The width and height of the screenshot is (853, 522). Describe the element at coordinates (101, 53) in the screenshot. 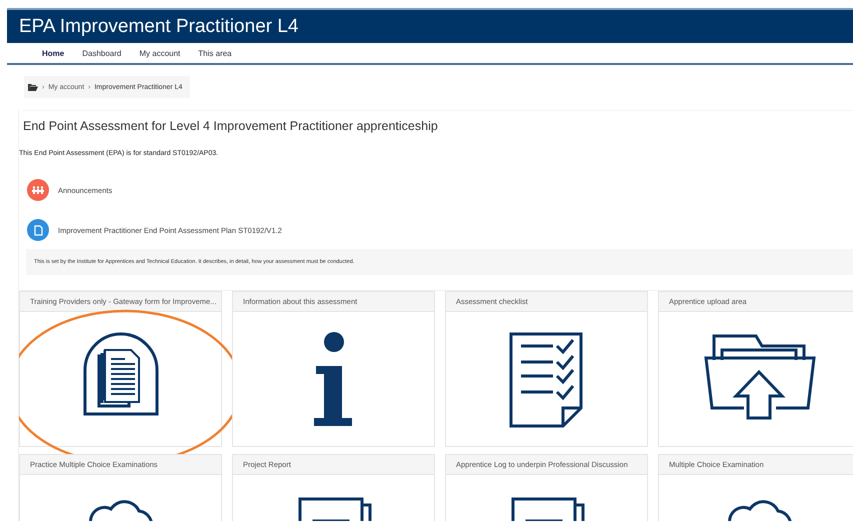

I see `nav-link: Dashboard` at that location.